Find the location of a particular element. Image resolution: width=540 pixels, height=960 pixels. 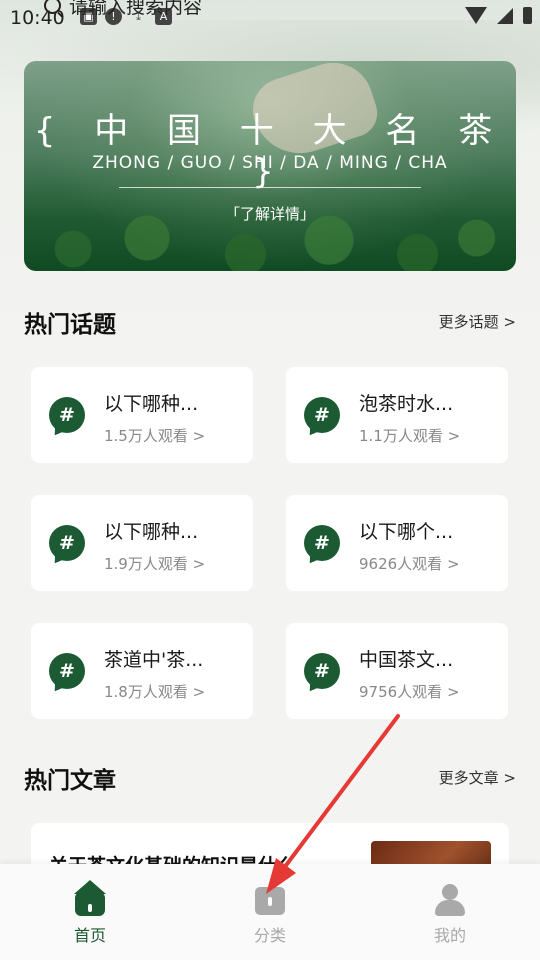

hot-topics-title: 热门话题 is located at coordinates (70, 325).